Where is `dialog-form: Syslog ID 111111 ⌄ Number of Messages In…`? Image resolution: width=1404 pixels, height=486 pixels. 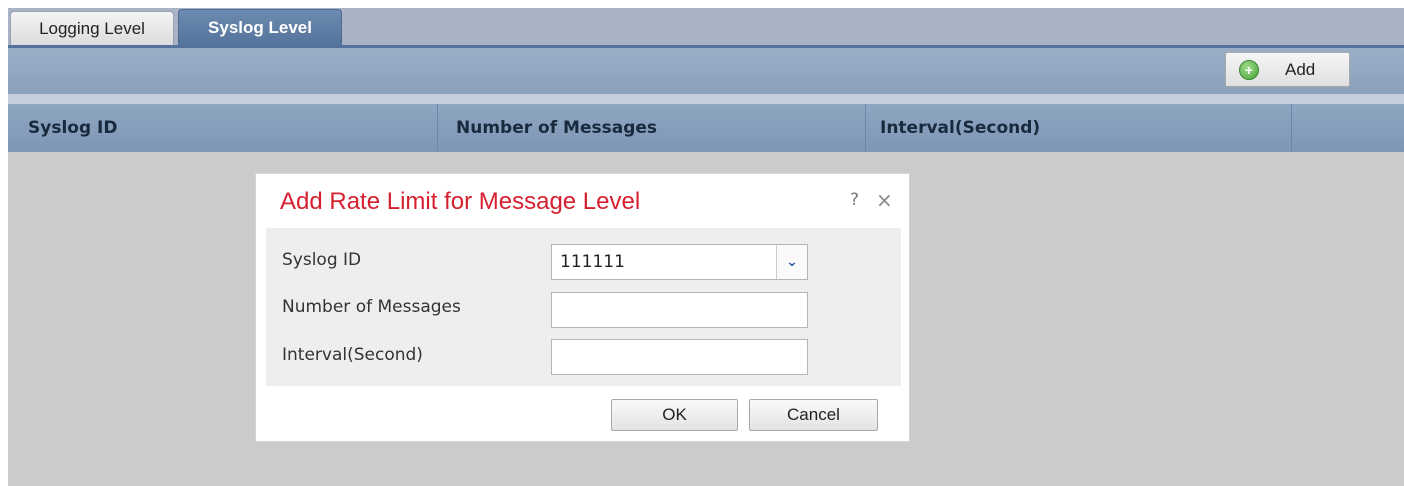
dialog-form: Syslog ID 111111 ⌄ Number of Messages In… is located at coordinates (583, 307).